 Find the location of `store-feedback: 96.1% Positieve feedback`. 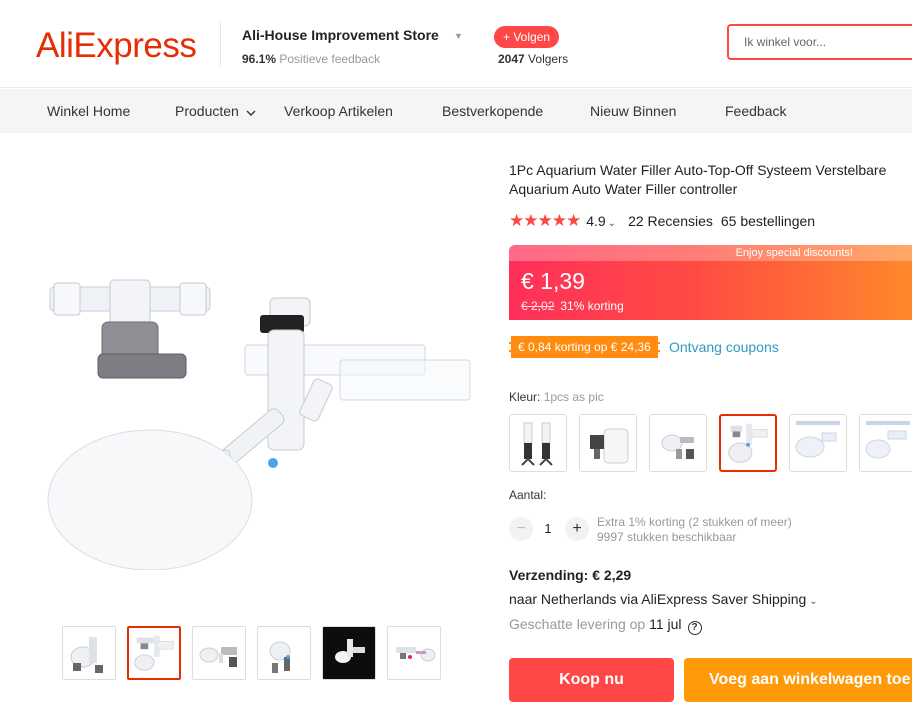

store-feedback: 96.1% Positieve feedback is located at coordinates (311, 59).